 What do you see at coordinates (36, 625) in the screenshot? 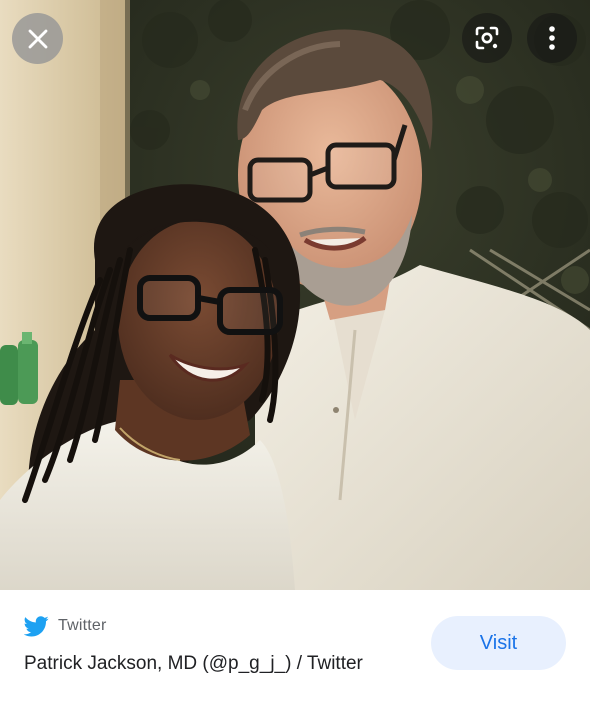
I see `twitter-bird-icon` at bounding box center [36, 625].